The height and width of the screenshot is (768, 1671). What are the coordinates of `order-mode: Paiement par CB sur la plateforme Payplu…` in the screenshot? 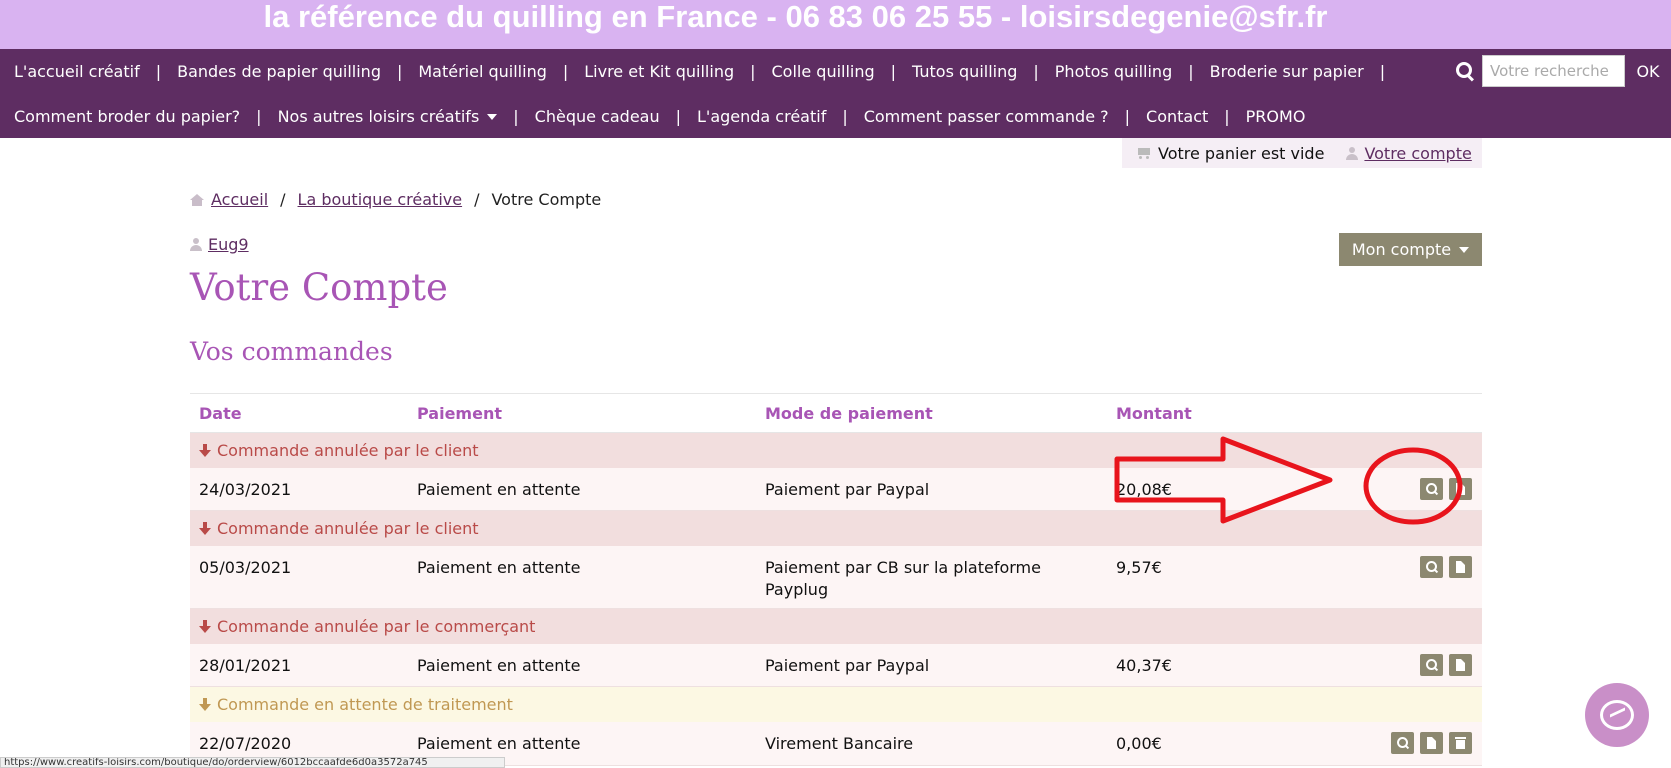 It's located at (903, 578).